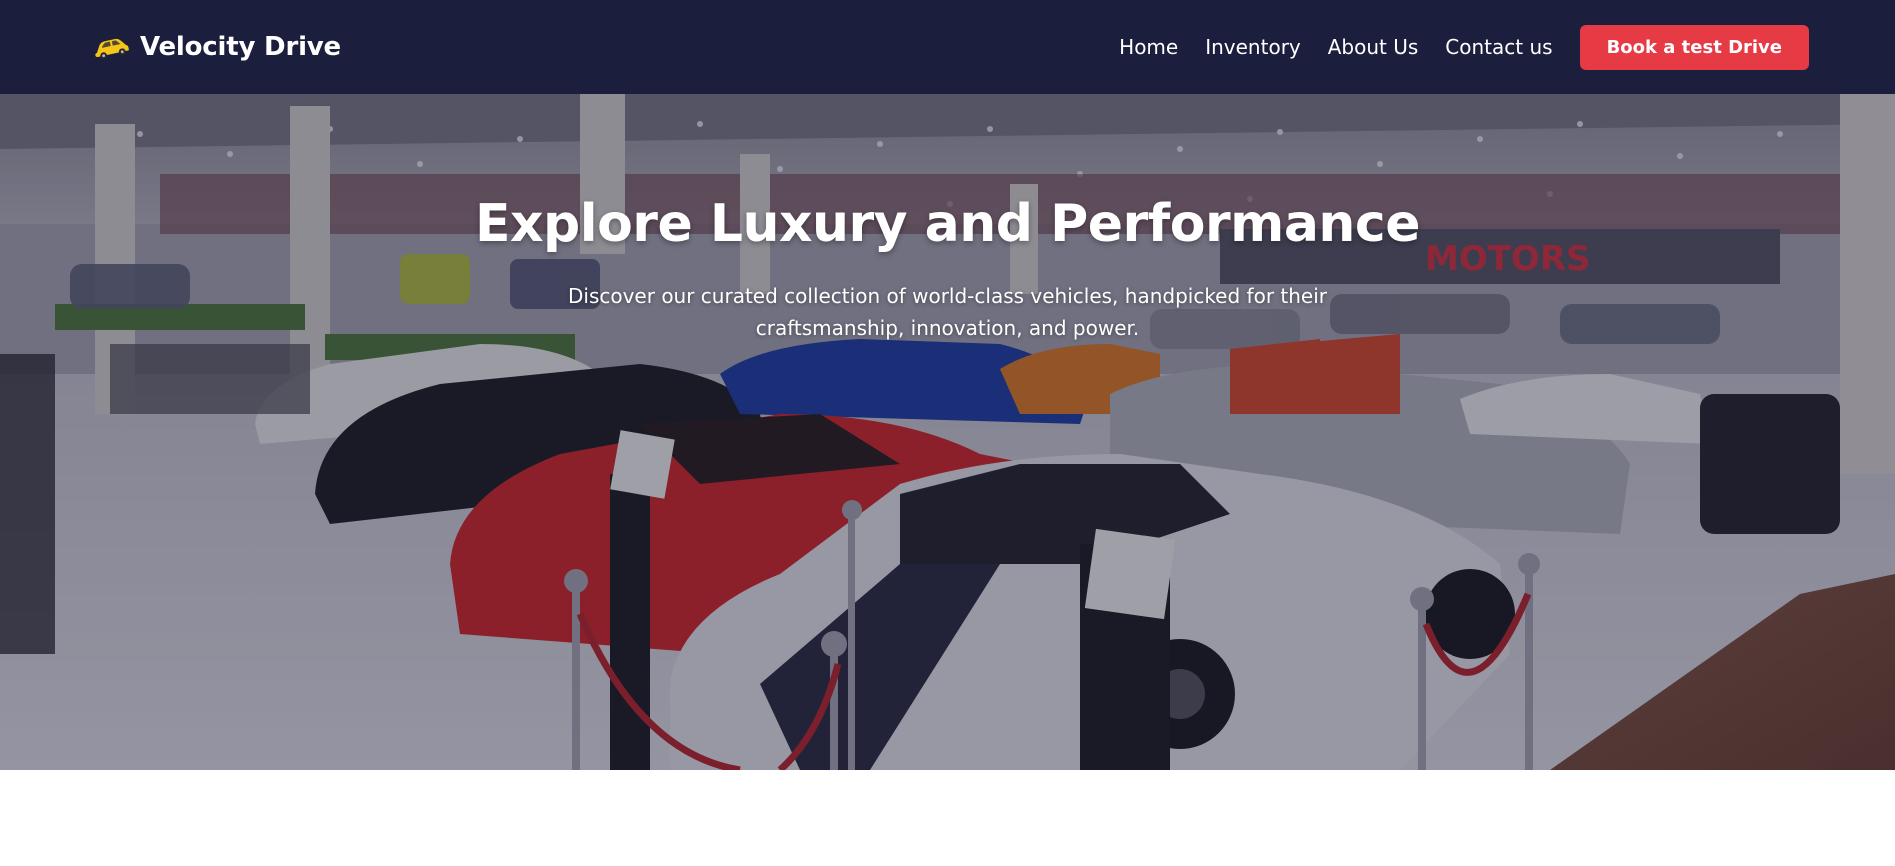 The height and width of the screenshot is (866, 1895). Describe the element at coordinates (1148, 47) in the screenshot. I see `nav-link-home: Home` at that location.